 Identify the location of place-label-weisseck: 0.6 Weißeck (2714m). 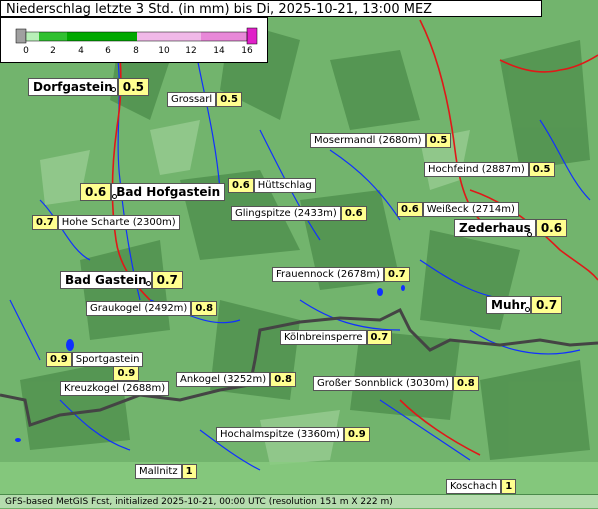
(458, 209).